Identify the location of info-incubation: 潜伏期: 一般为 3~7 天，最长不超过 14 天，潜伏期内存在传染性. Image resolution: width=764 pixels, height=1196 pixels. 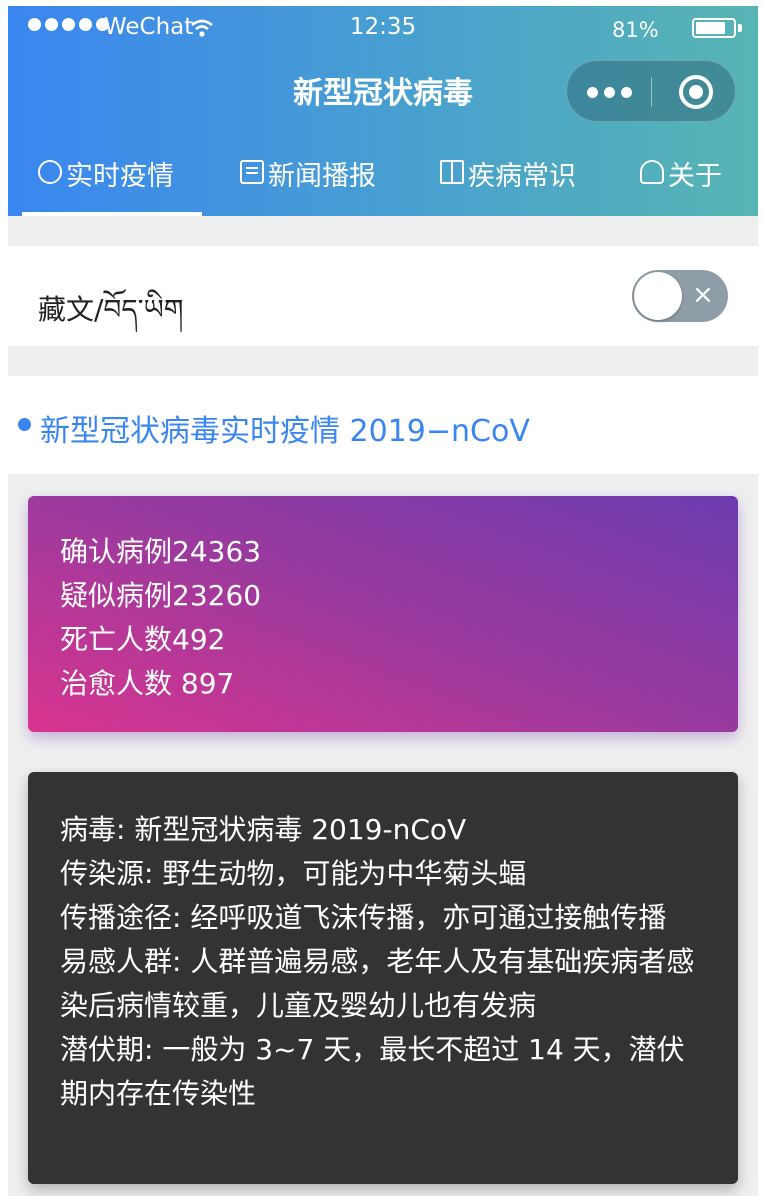
(372, 1071).